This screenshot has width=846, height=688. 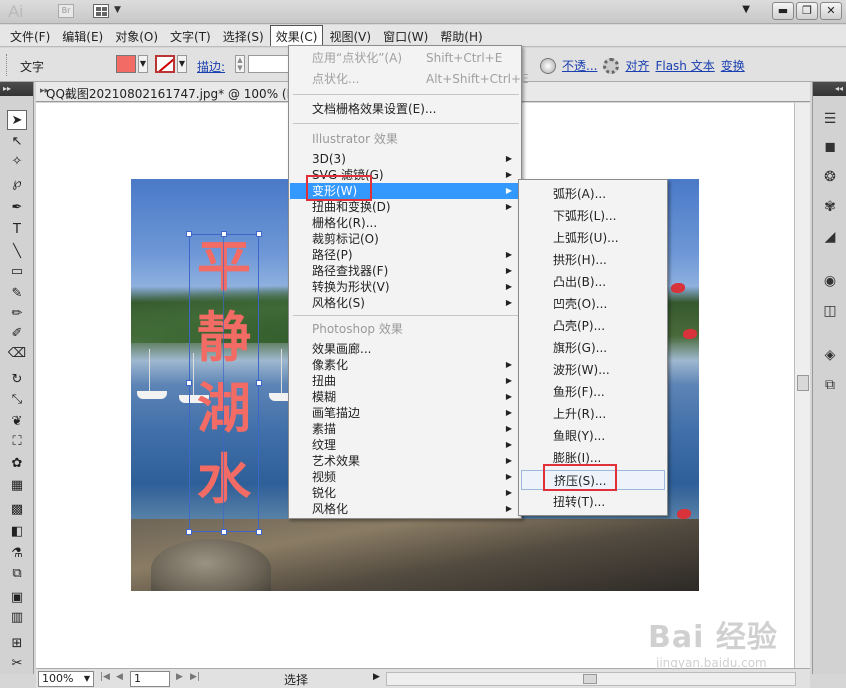 I want to click on previous-artboard-icon: ◀, so click(x=119, y=677).